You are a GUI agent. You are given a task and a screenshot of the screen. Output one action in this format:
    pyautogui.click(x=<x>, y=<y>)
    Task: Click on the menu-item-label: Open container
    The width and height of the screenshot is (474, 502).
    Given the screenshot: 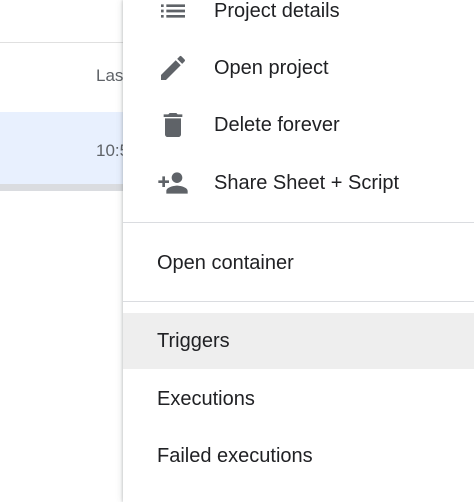 What is the action you would take?
    pyautogui.click(x=225, y=262)
    